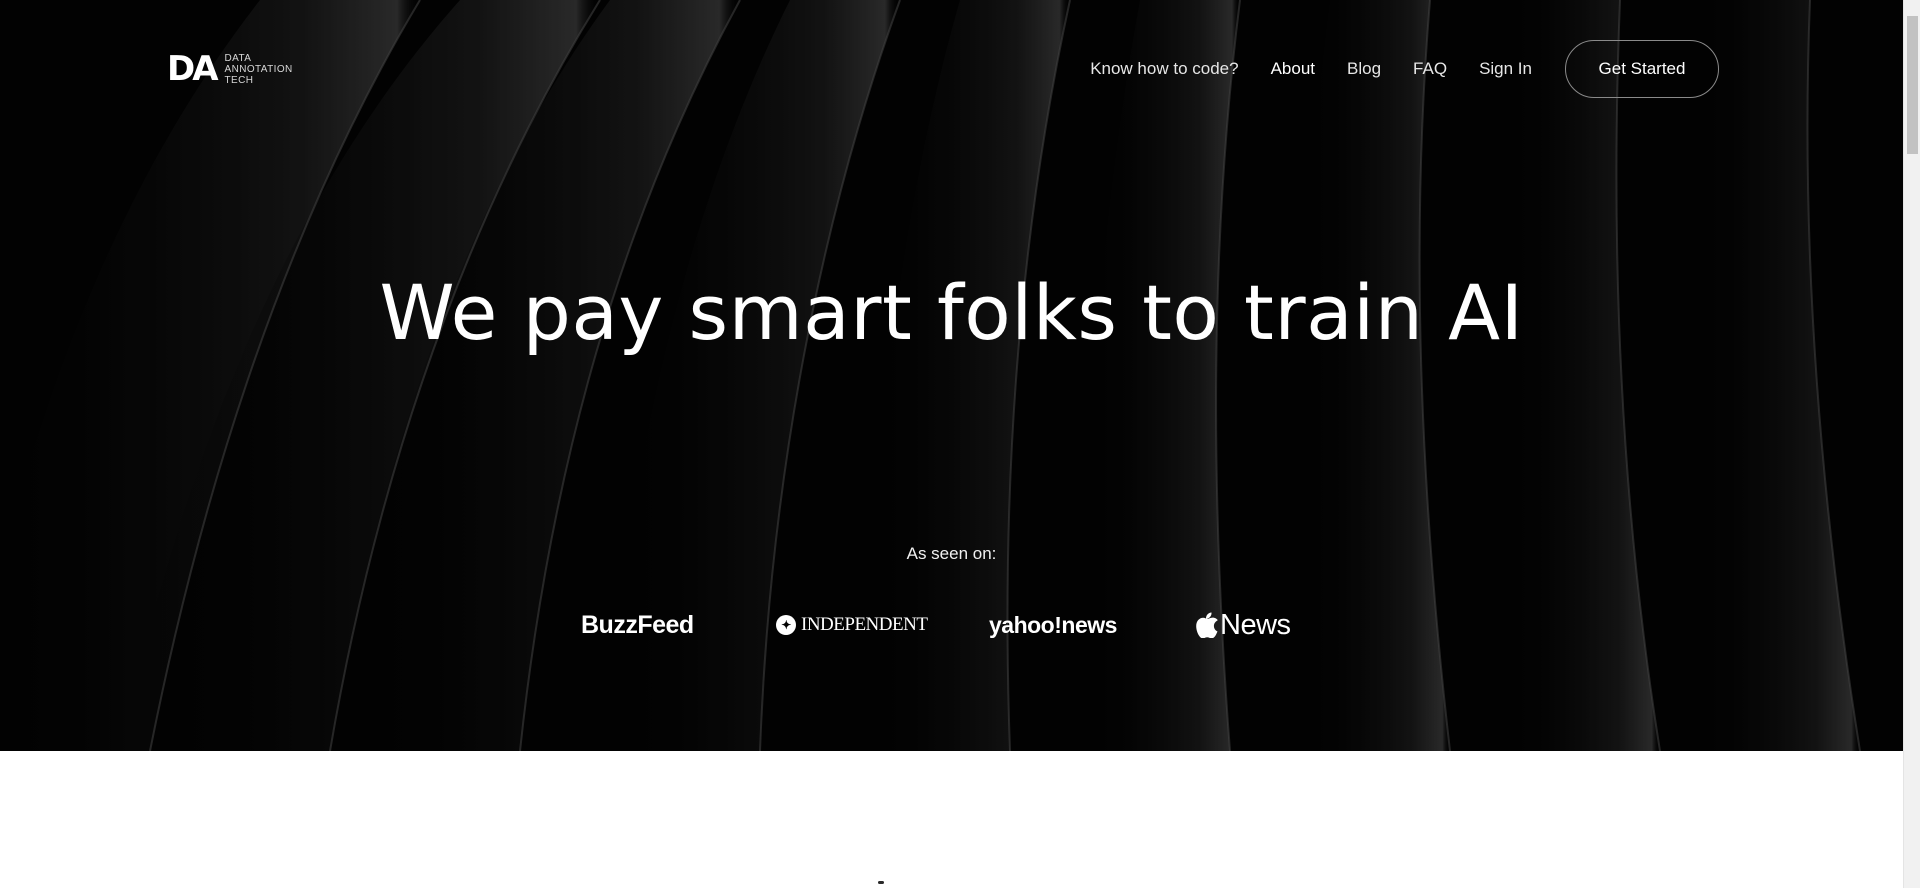  I want to click on logo: DA DATA ANNOTATION TECH, so click(230, 69).